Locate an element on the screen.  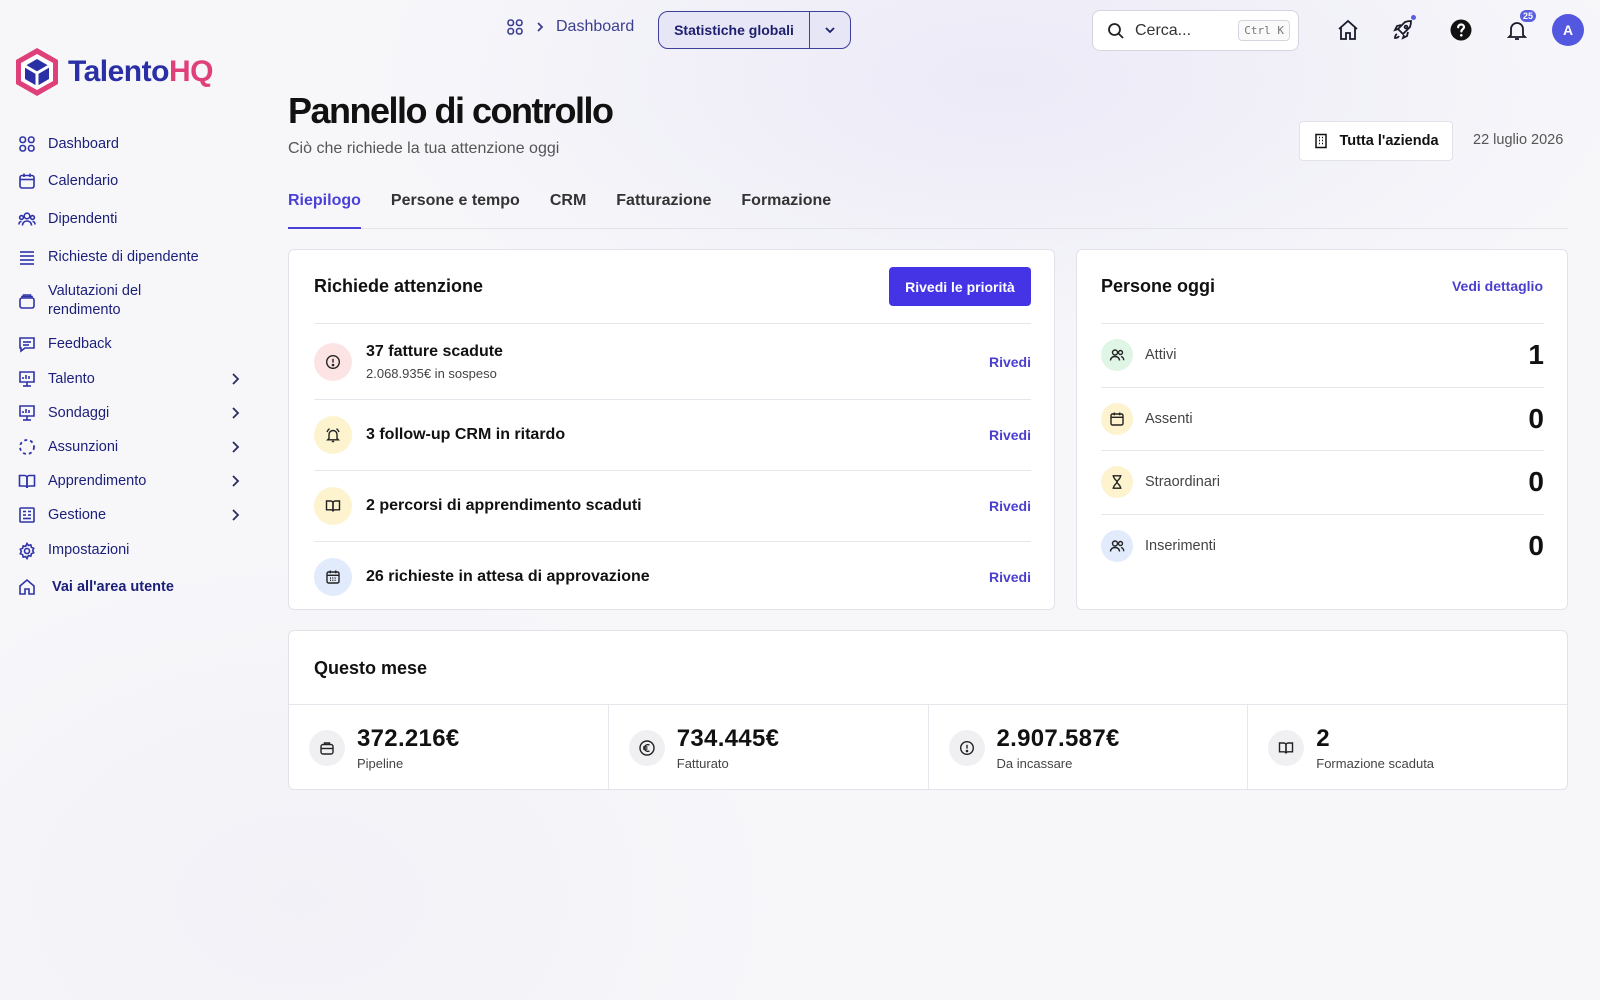
sidebar-item-label: Calendario is located at coordinates (83, 180).